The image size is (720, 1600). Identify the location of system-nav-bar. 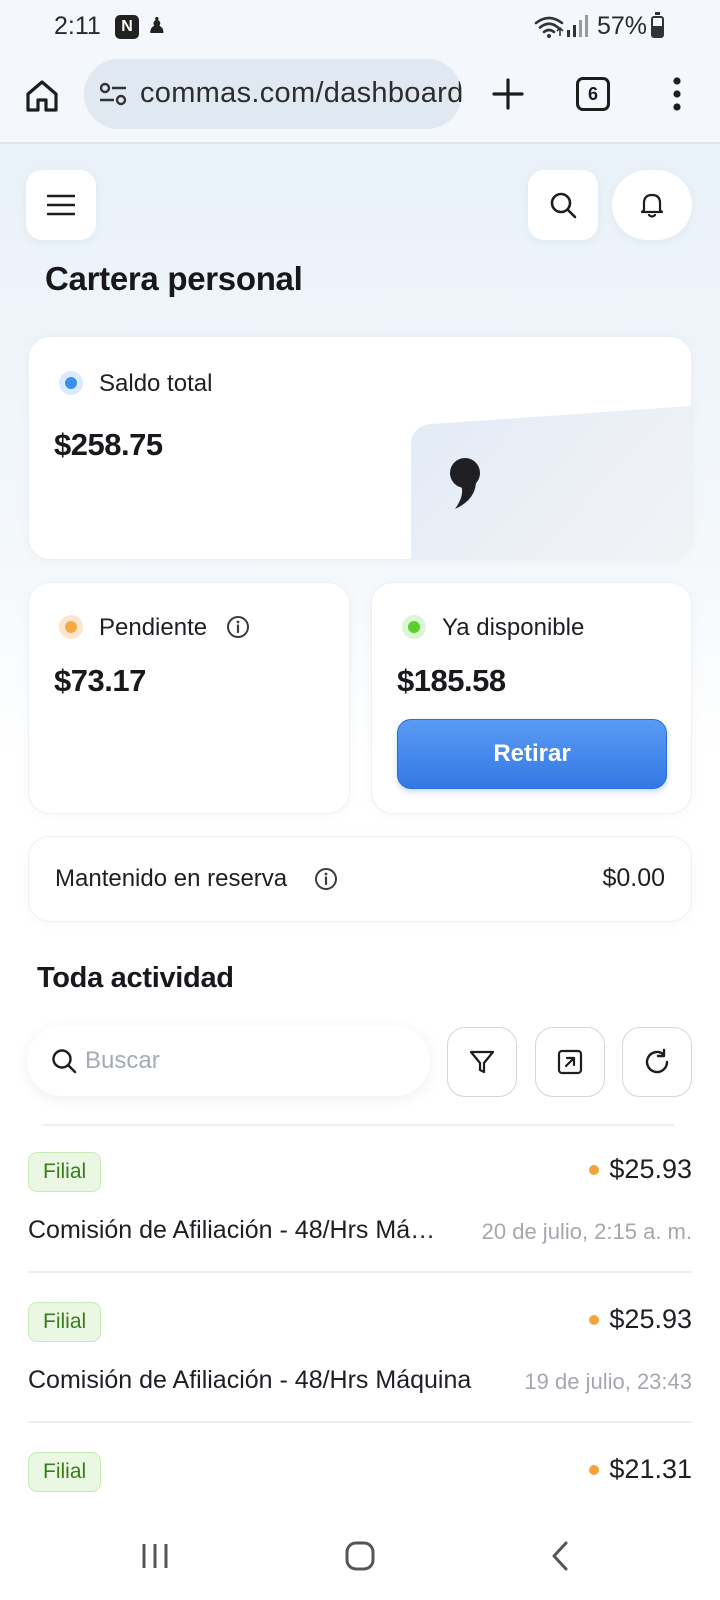
(360, 1558).